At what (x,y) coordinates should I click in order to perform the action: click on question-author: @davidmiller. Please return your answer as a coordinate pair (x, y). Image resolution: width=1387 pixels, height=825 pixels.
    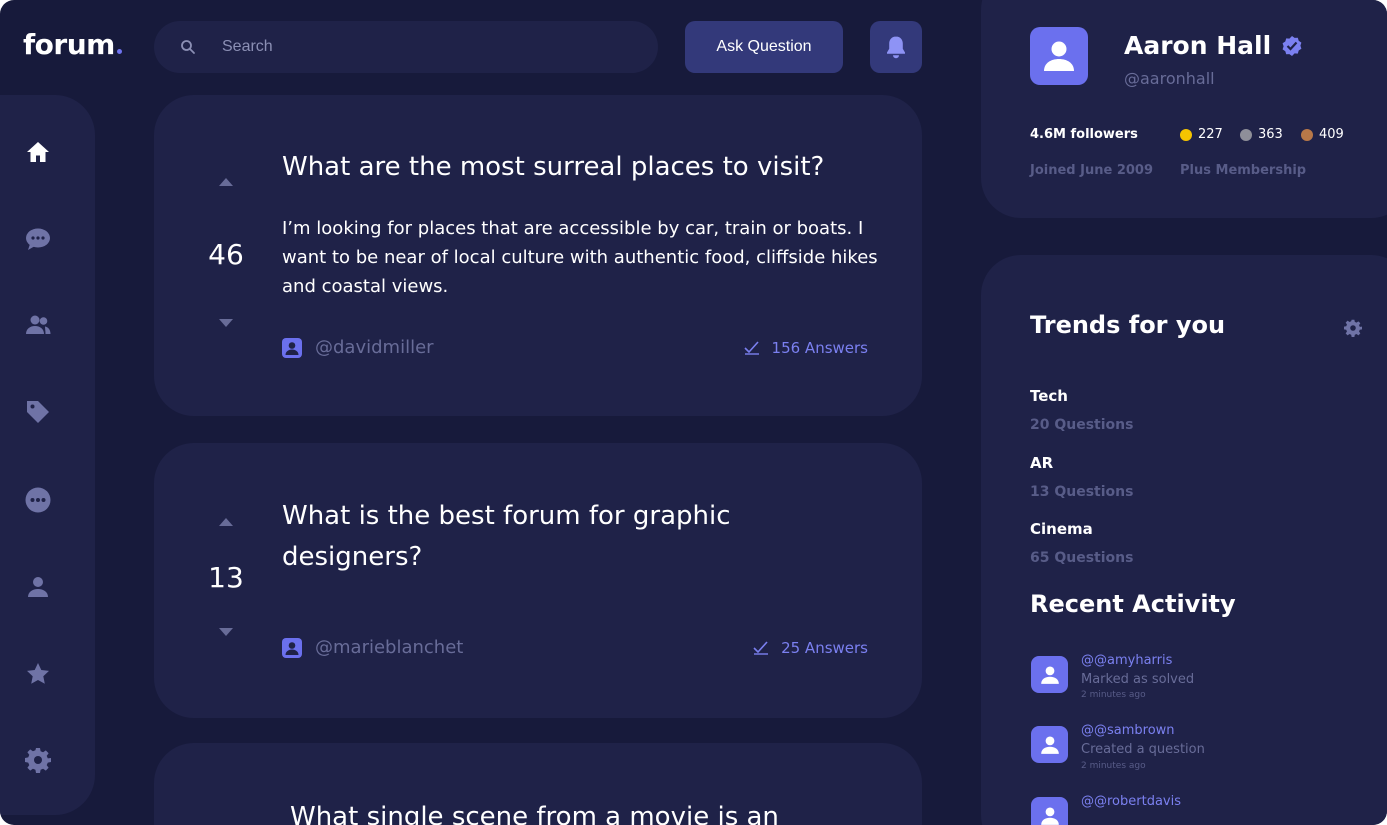
    Looking at the image, I should click on (358, 347).